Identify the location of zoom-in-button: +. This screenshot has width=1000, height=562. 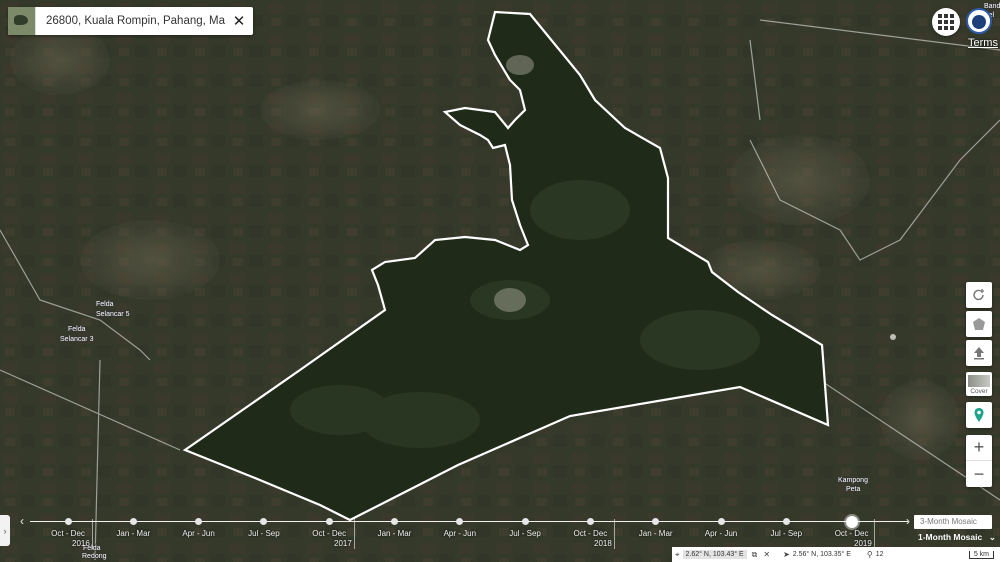
(979, 448).